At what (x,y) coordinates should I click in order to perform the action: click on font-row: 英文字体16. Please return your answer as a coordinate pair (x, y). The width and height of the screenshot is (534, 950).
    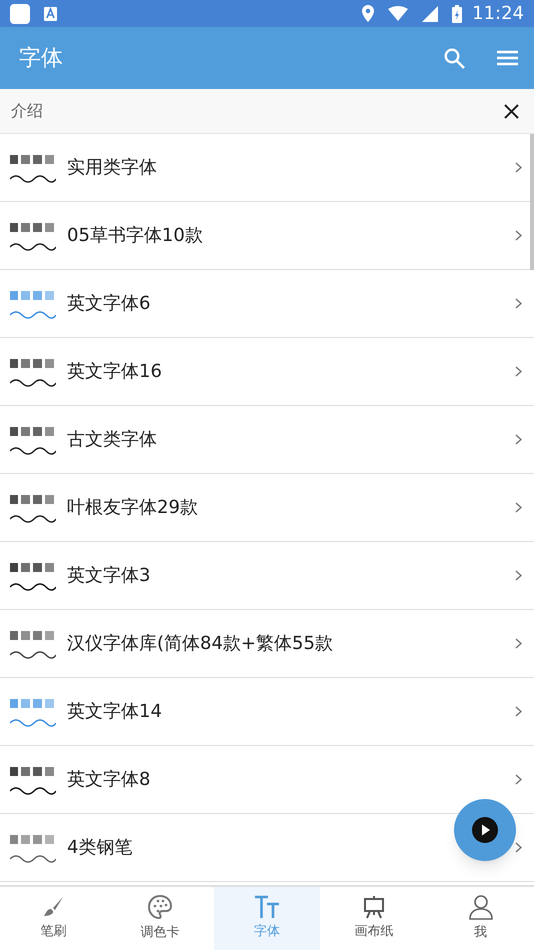
    Looking at the image, I should click on (267, 372).